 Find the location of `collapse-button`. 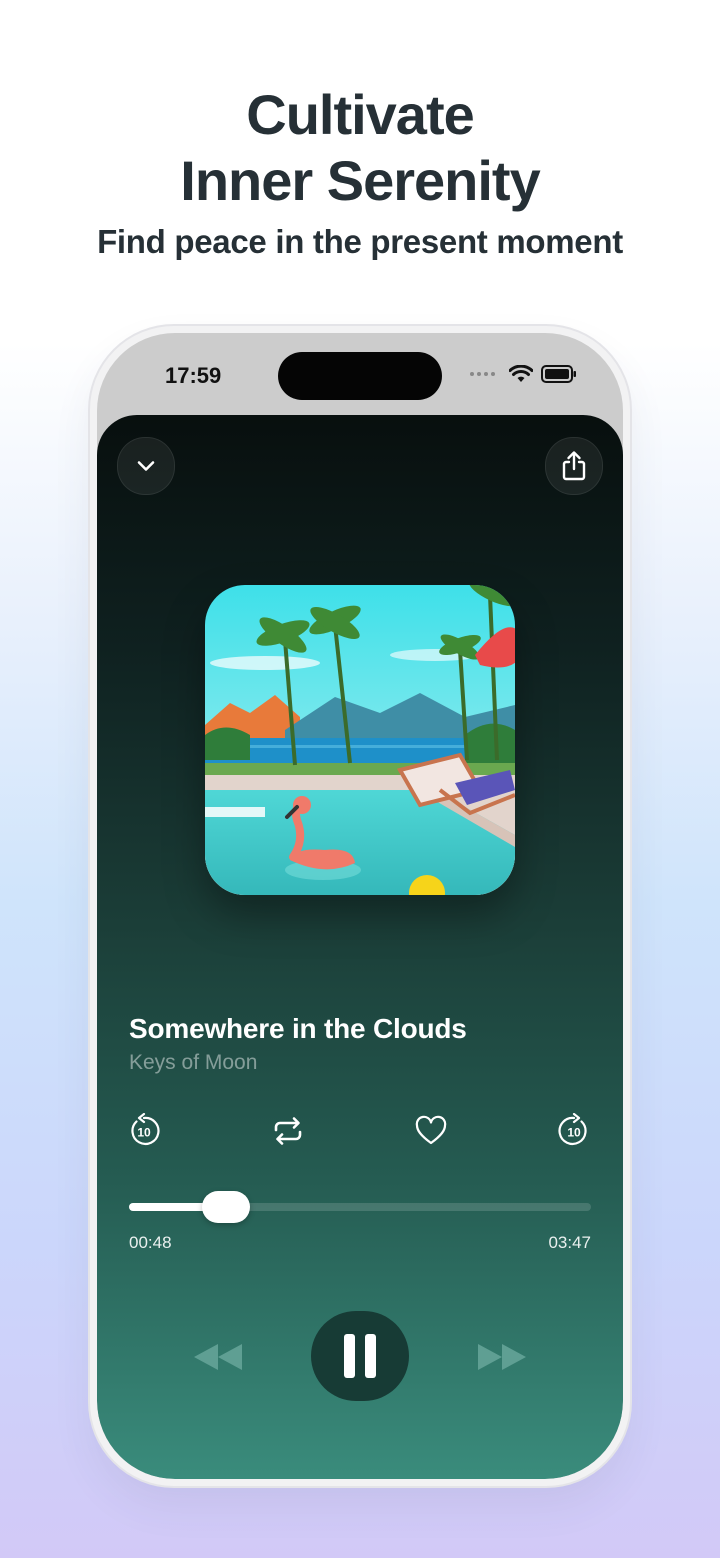

collapse-button is located at coordinates (146, 466).